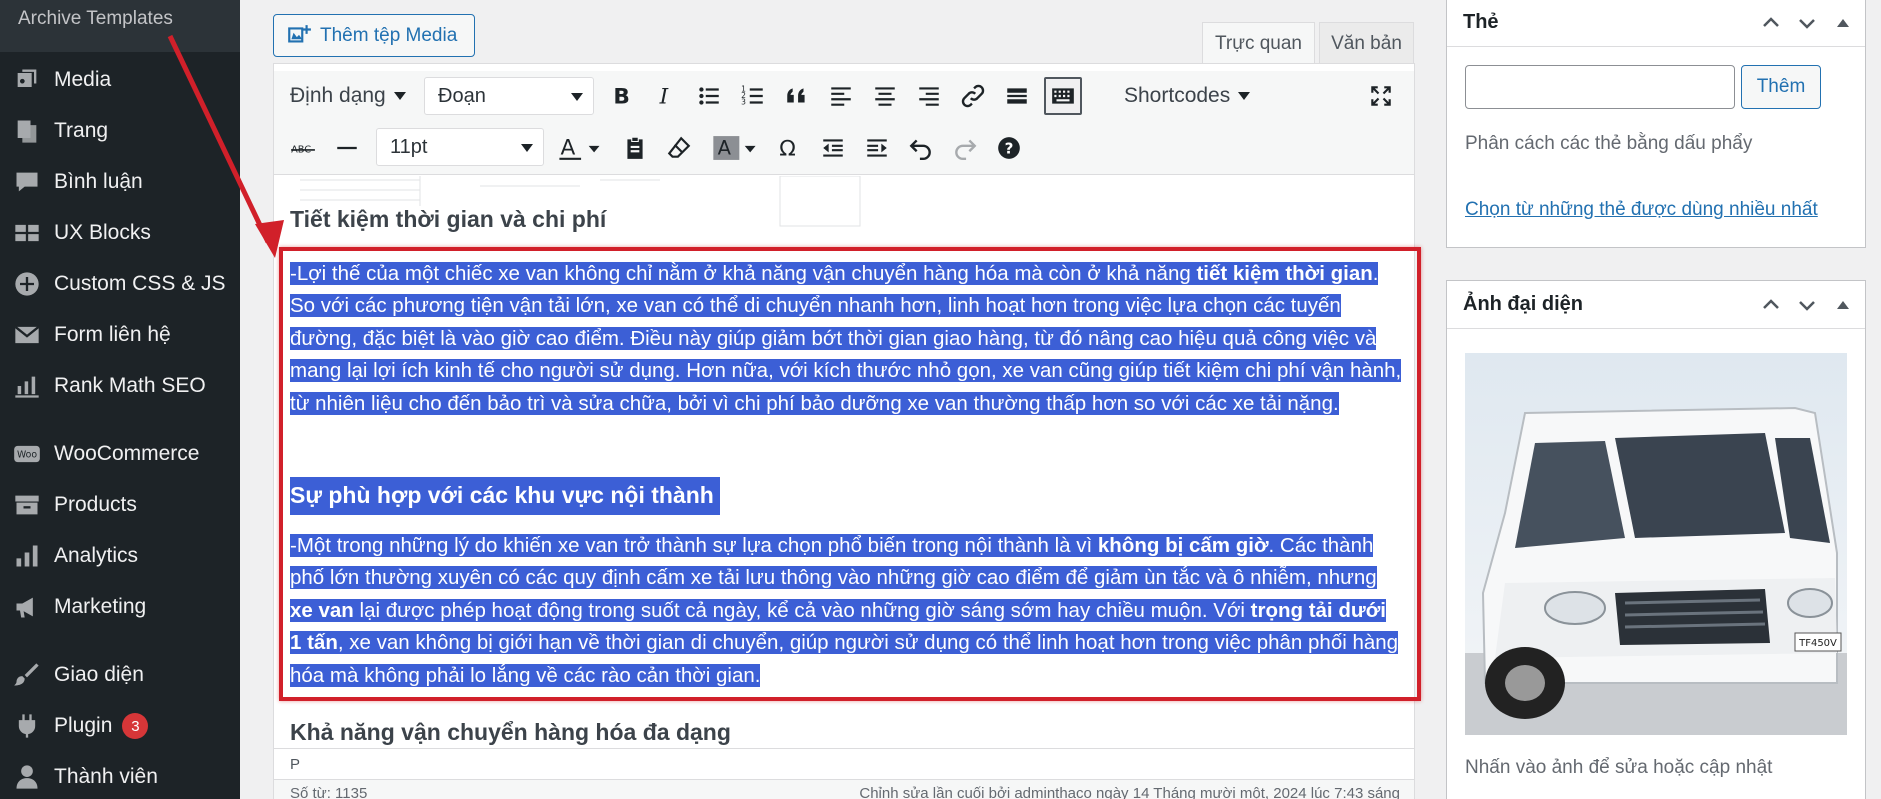 This screenshot has height=799, width=1881. Describe the element at coordinates (27, 556) in the screenshot. I see `bar-chart-icon` at that location.